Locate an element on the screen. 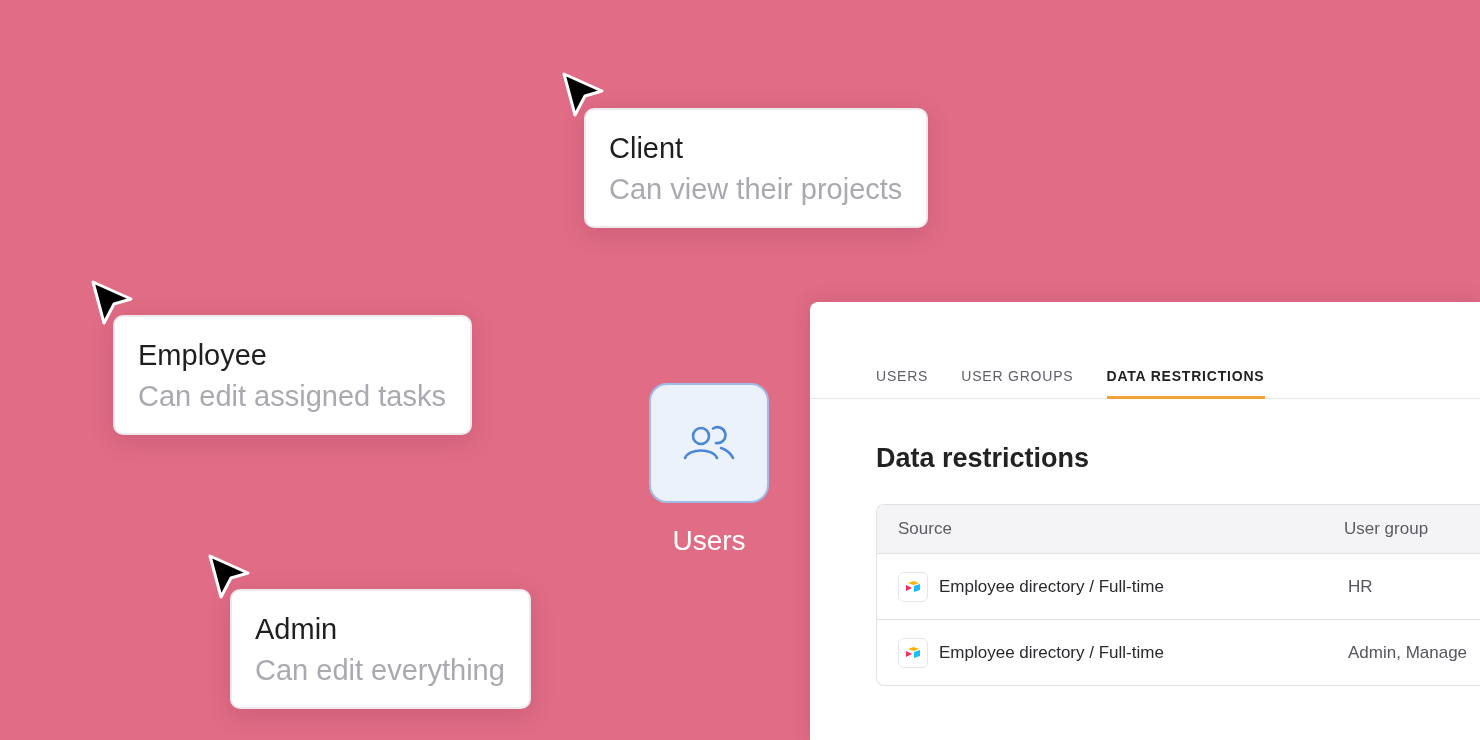 The width and height of the screenshot is (1480, 740). app-label: Users is located at coordinates (709, 541).